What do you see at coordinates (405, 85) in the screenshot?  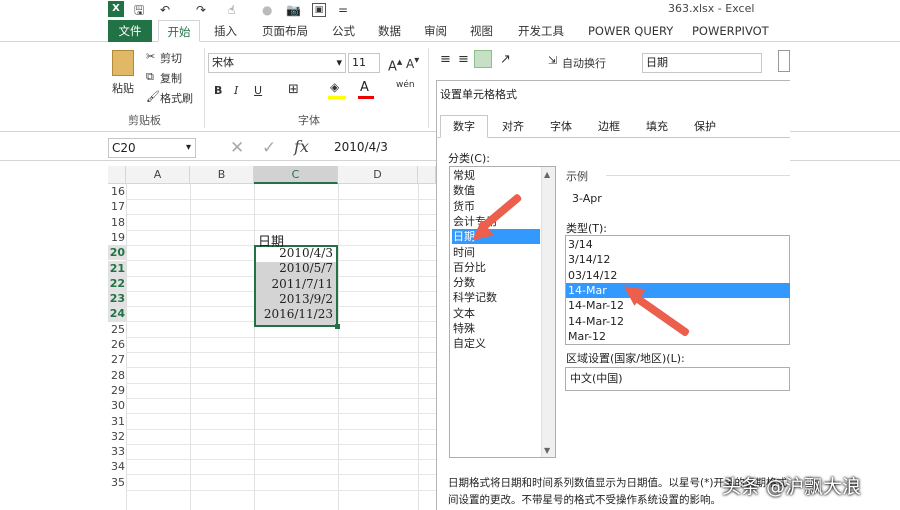 I see `phonetic-icon: wén` at bounding box center [405, 85].